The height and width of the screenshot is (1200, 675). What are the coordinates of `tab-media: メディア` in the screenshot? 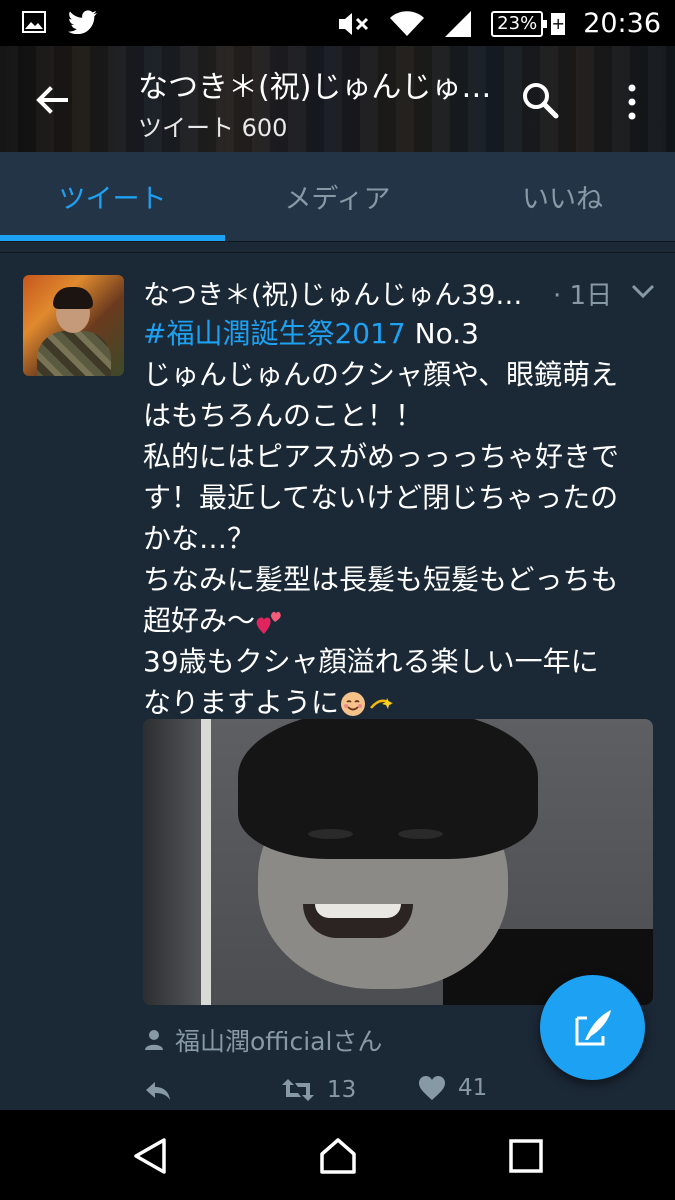 It's located at (337, 196).